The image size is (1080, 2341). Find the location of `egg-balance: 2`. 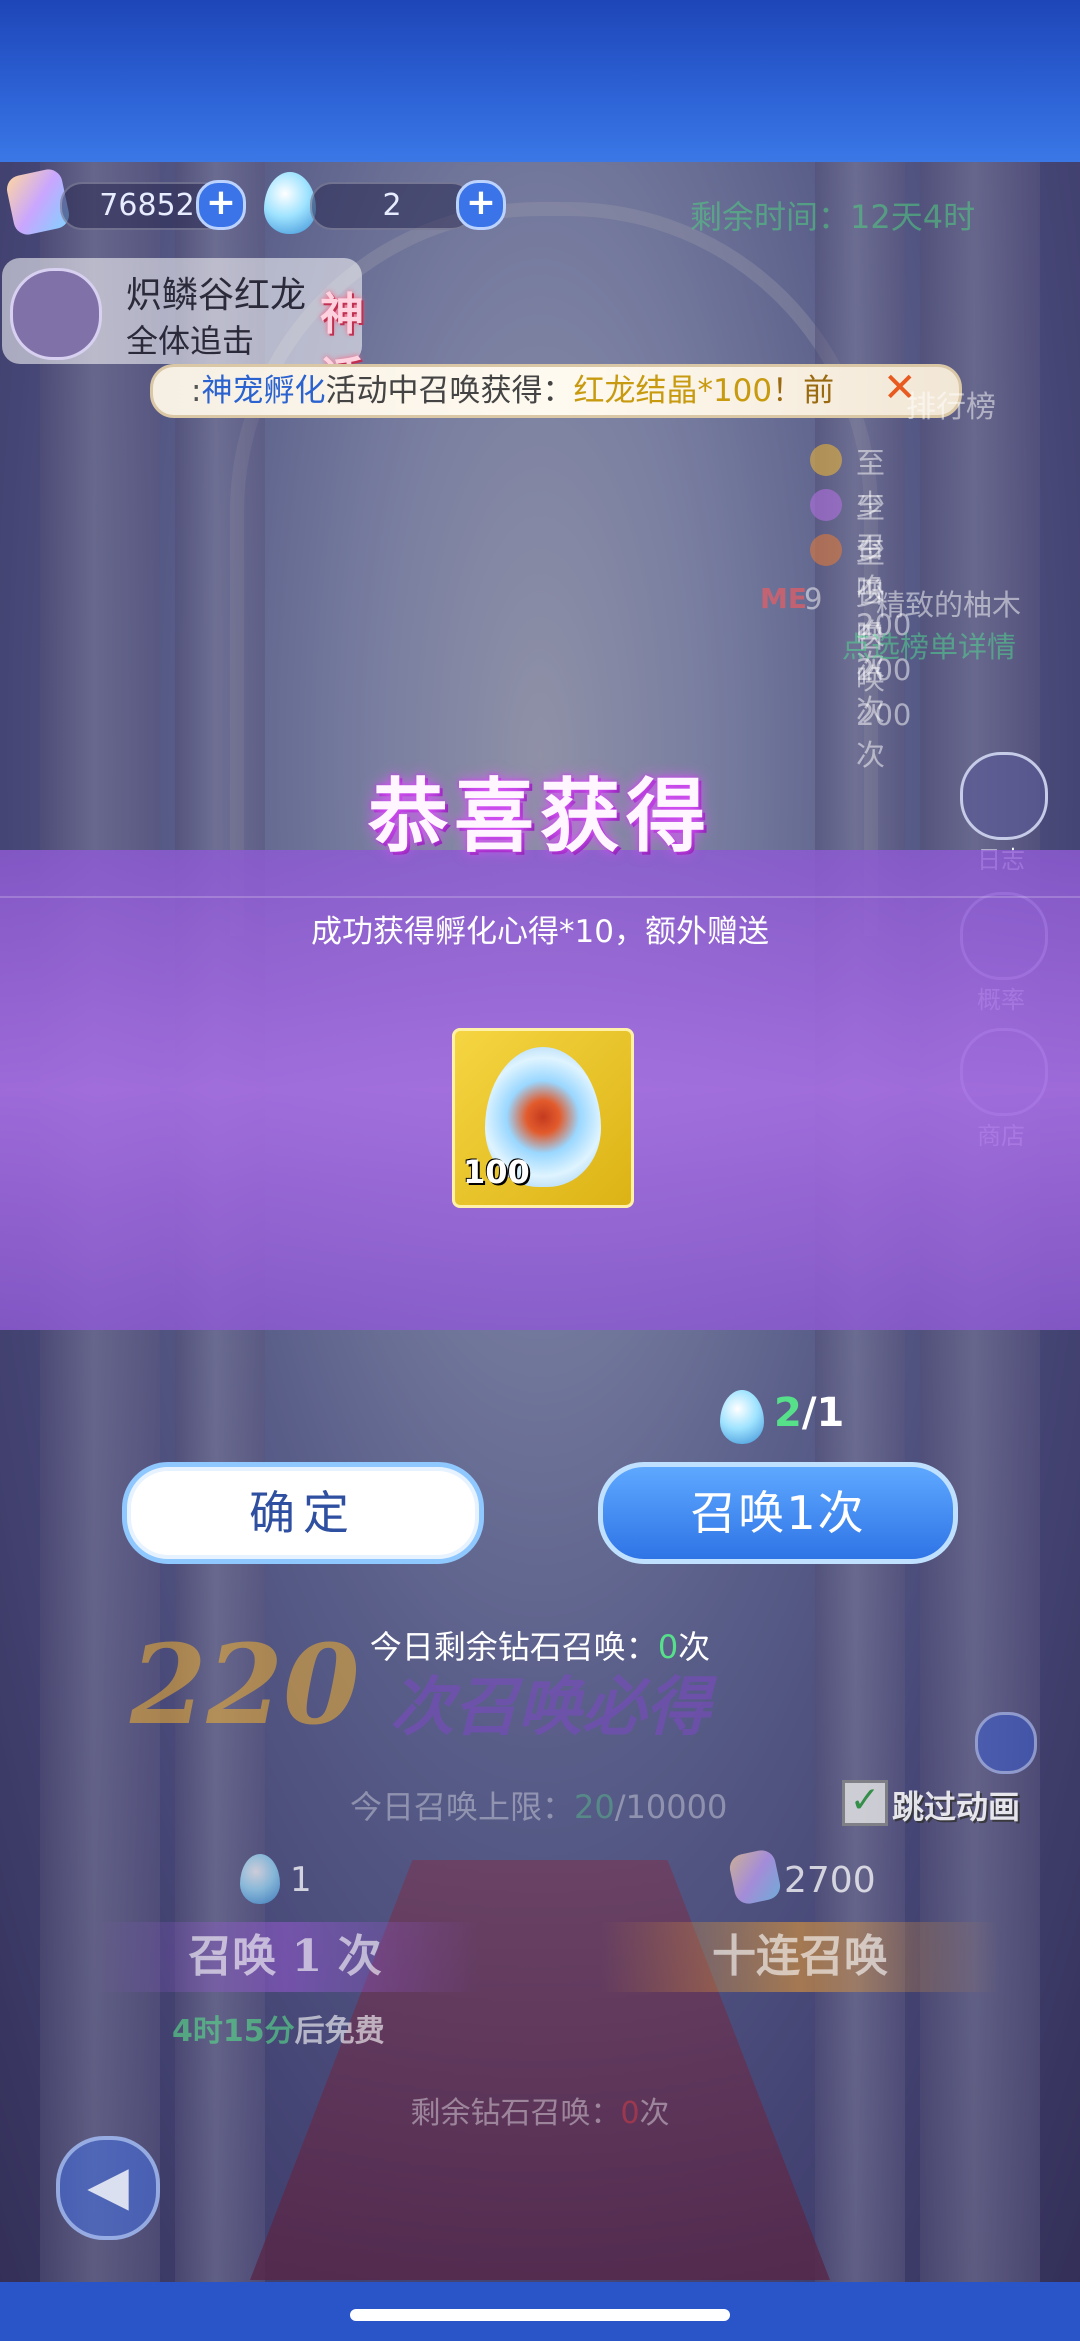

egg-balance: 2 is located at coordinates (392, 206).